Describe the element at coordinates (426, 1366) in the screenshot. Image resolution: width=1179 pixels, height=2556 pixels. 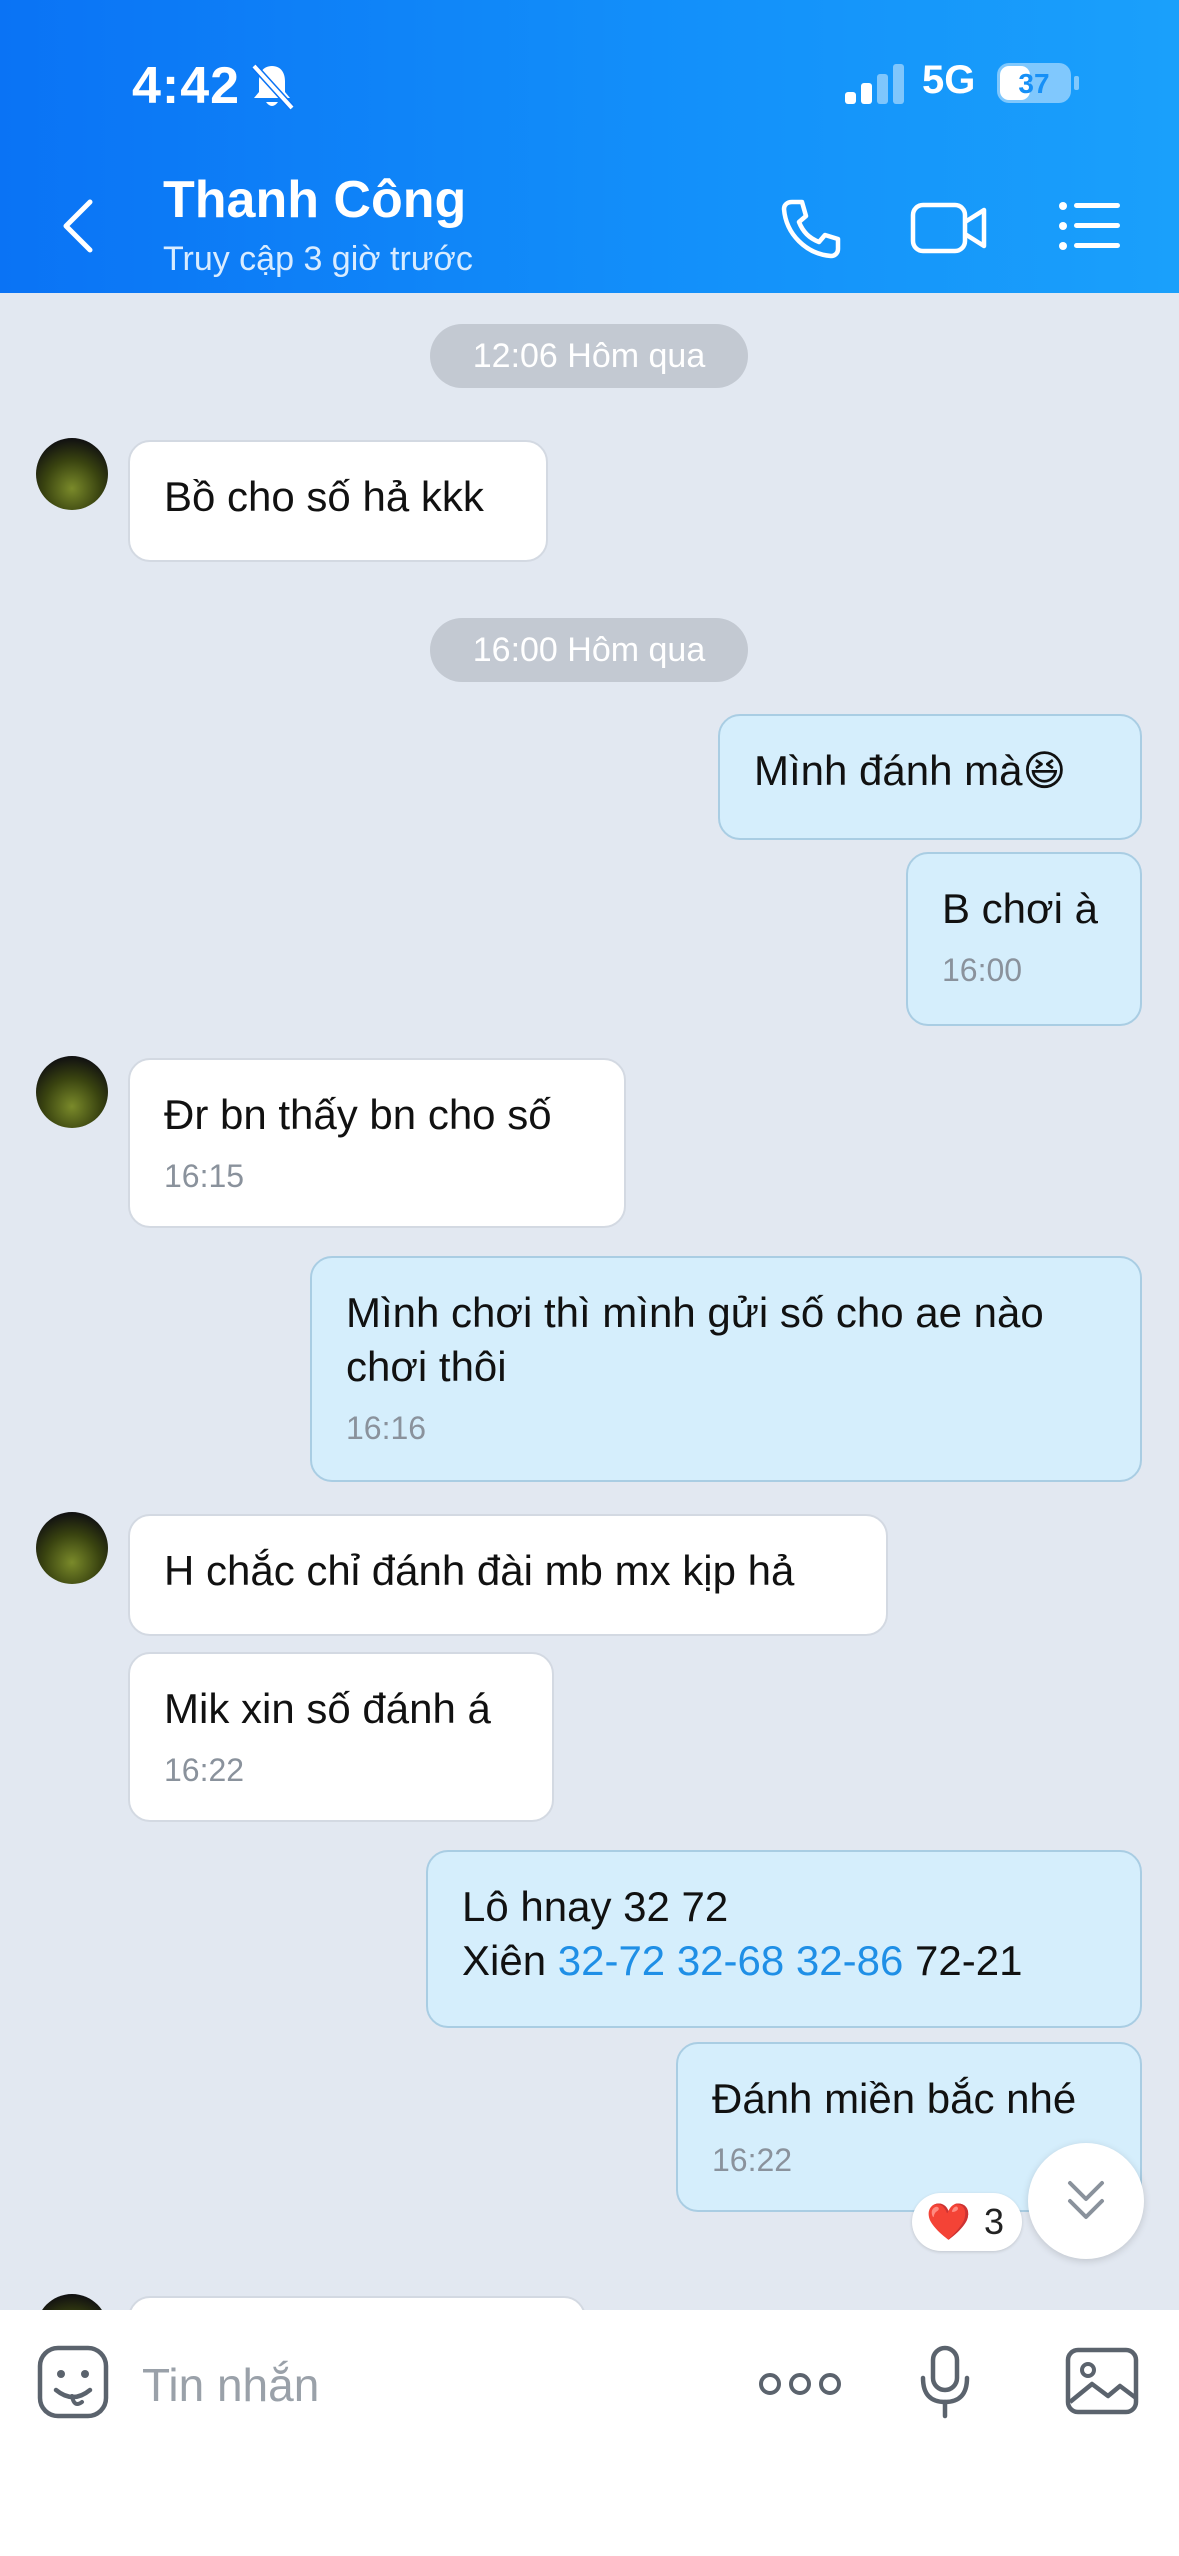
I see `message-text-line: chơi thôi` at that location.